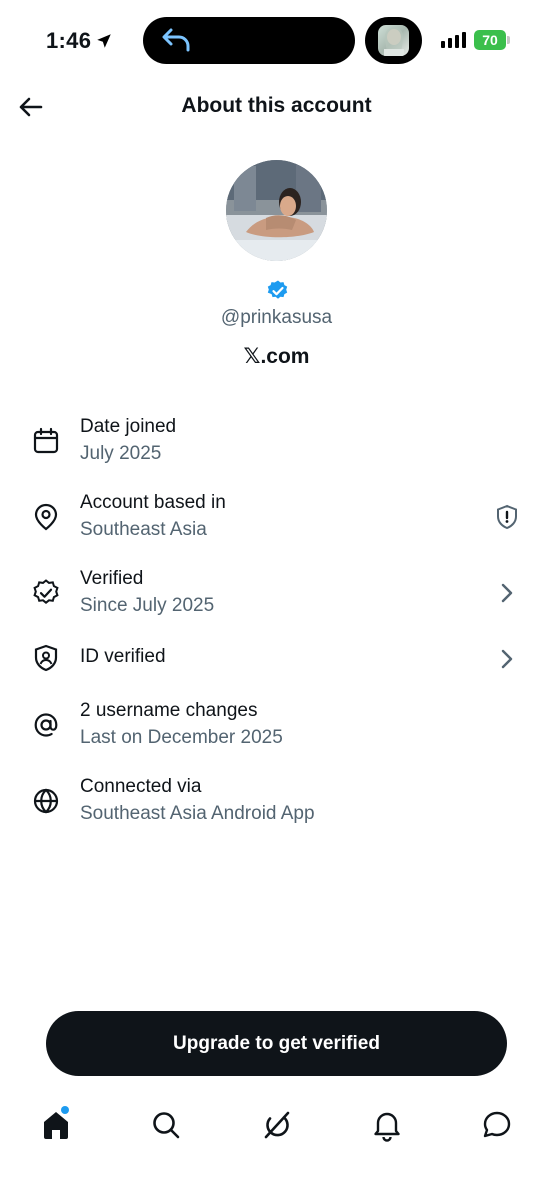 The image size is (553, 1200). Describe the element at coordinates (46, 517) in the screenshot. I see `location-pin-icon` at that location.